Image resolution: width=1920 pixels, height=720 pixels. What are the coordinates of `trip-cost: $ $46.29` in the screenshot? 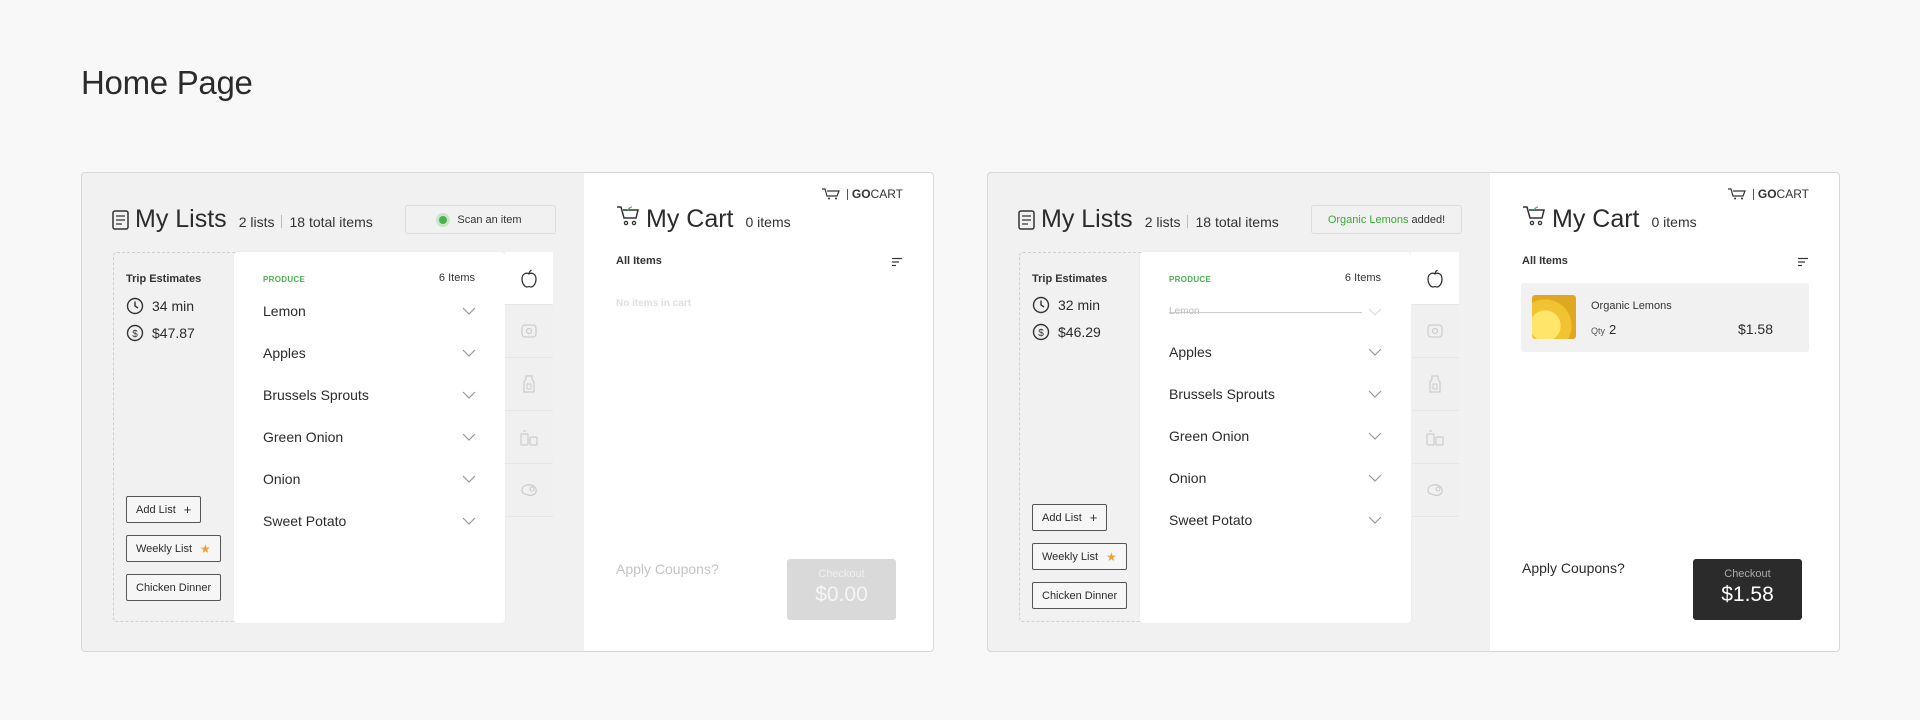 It's located at (1066, 332).